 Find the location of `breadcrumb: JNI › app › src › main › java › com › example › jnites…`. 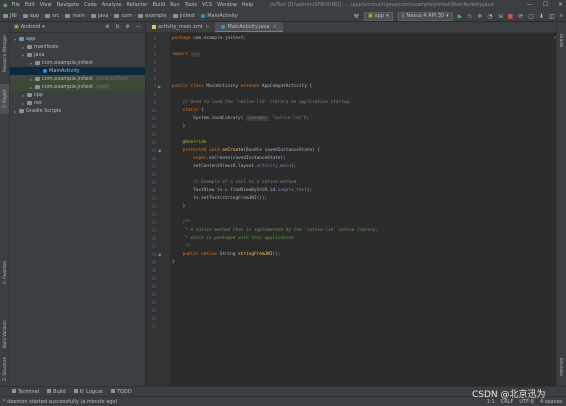

breadcrumb: JNI › app › src › main › java › com › example › jnites… is located at coordinates (120, 16).